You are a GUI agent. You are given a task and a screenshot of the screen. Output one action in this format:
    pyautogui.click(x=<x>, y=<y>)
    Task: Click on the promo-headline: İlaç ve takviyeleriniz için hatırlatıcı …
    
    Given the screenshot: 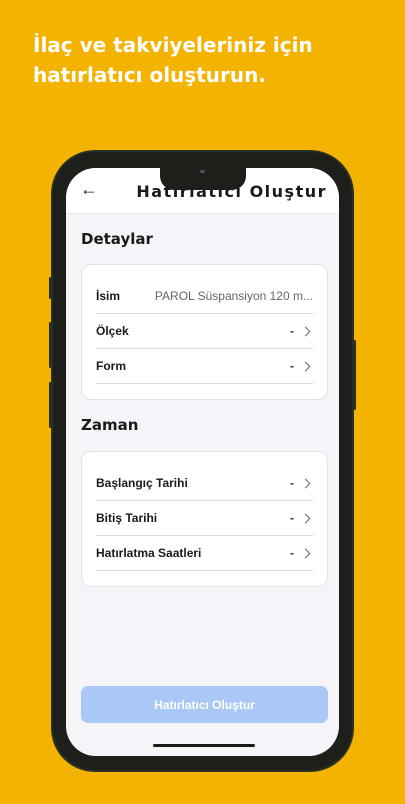 What is the action you would take?
    pyautogui.click(x=173, y=60)
    